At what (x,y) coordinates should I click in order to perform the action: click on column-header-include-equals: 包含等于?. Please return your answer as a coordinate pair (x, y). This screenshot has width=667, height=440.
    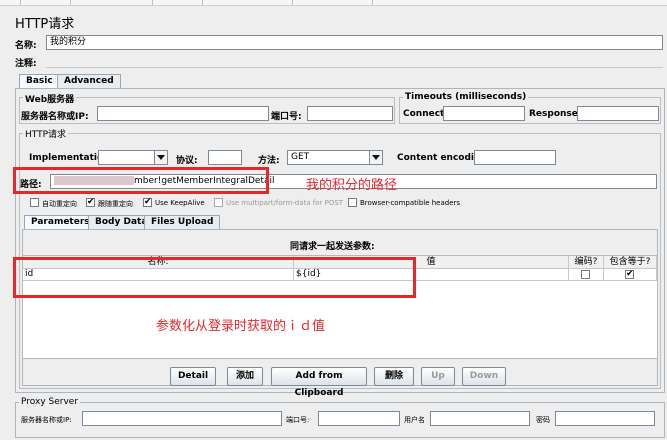
    Looking at the image, I should click on (630, 262).